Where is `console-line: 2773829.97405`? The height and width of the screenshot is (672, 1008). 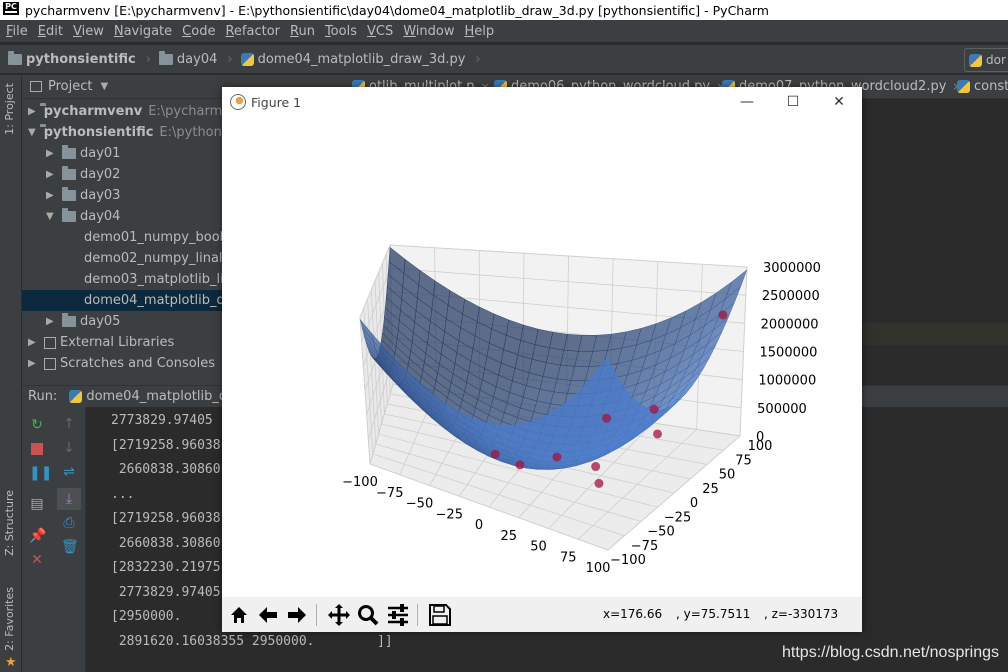
console-line: 2773829.97405 is located at coordinates (166, 592).